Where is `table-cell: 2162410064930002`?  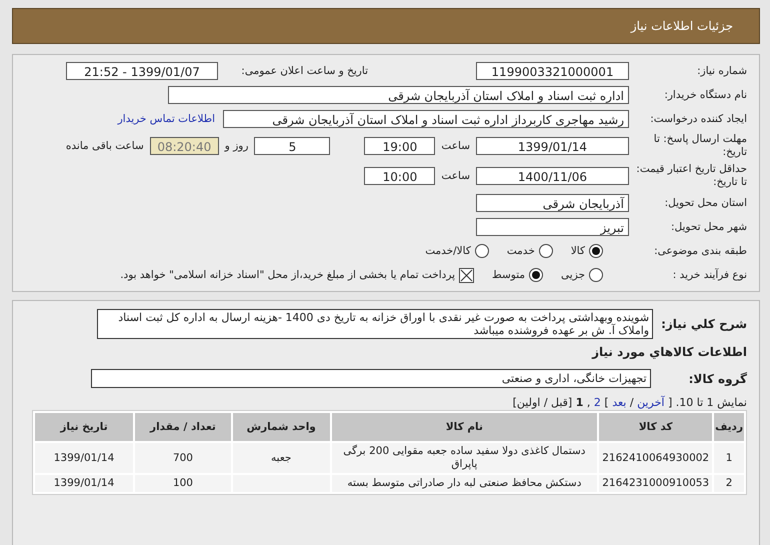 table-cell: 2162410064930002 is located at coordinates (655, 458).